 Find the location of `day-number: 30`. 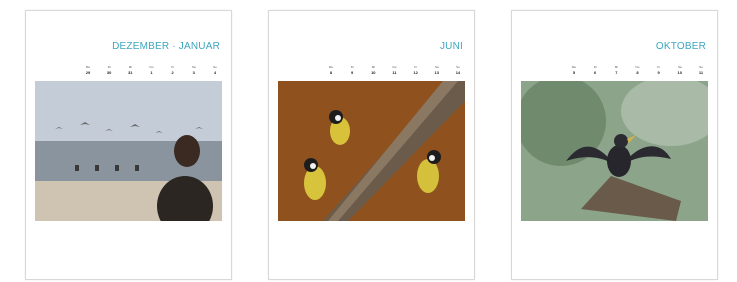

day-number: 30 is located at coordinates (109, 72).